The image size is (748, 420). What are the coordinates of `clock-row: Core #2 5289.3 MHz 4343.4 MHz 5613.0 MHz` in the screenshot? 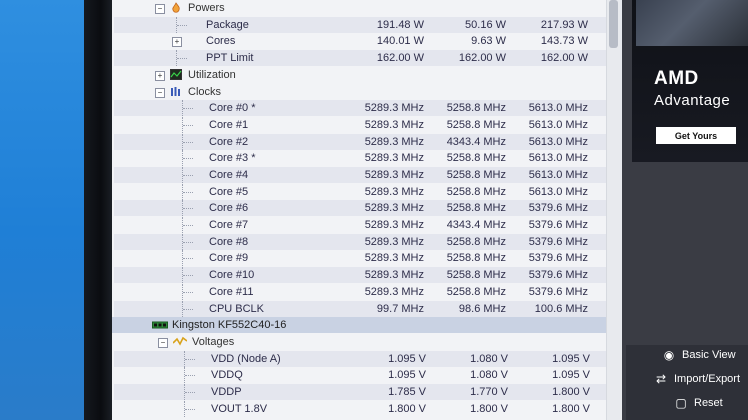 It's located at (360, 142).